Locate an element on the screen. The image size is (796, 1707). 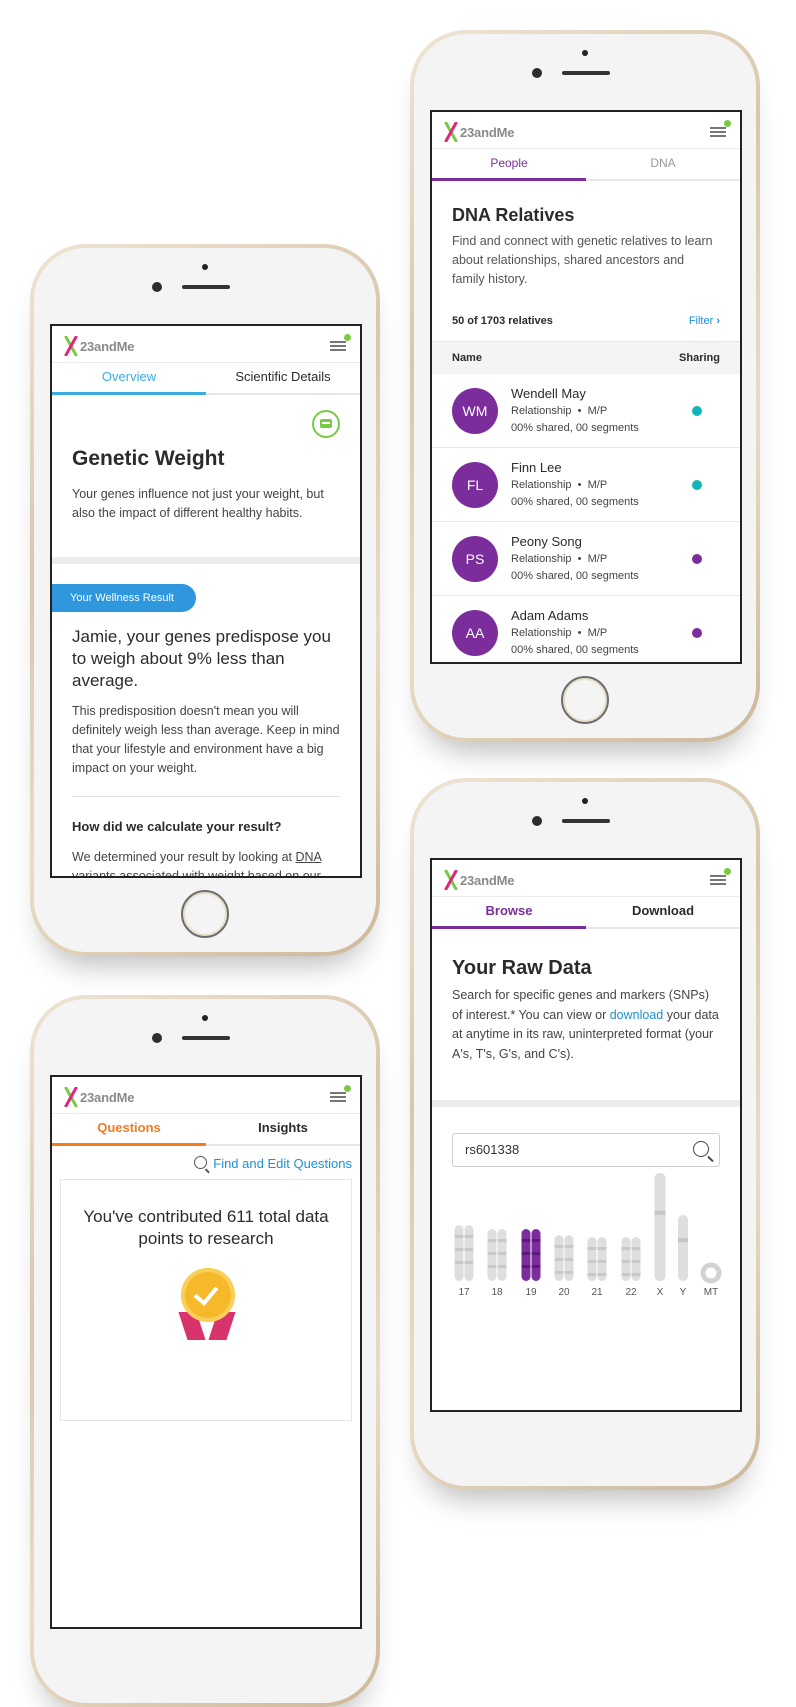
tab-scientific-details: Scientific Details is located at coordinates (283, 378).